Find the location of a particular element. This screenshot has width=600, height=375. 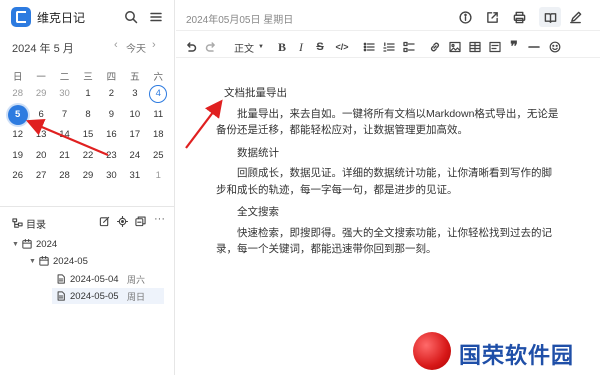

watermark: 国荣软件园 is located at coordinates (504, 351).